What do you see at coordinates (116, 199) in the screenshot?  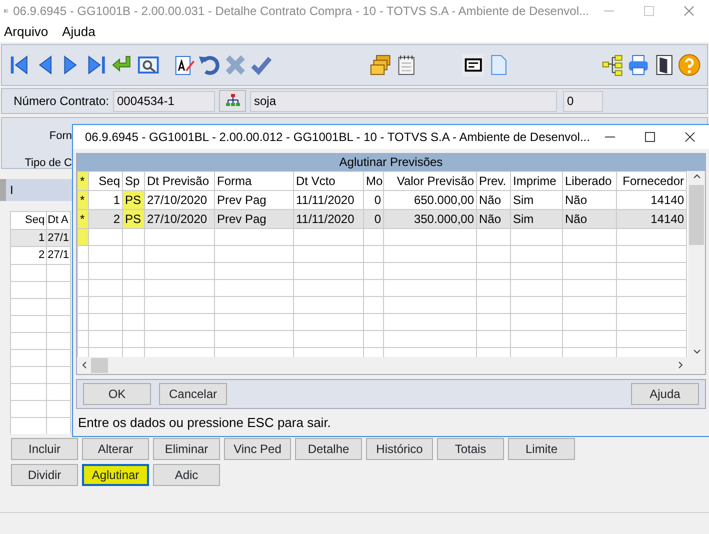 I see `table-cell: 1` at bounding box center [116, 199].